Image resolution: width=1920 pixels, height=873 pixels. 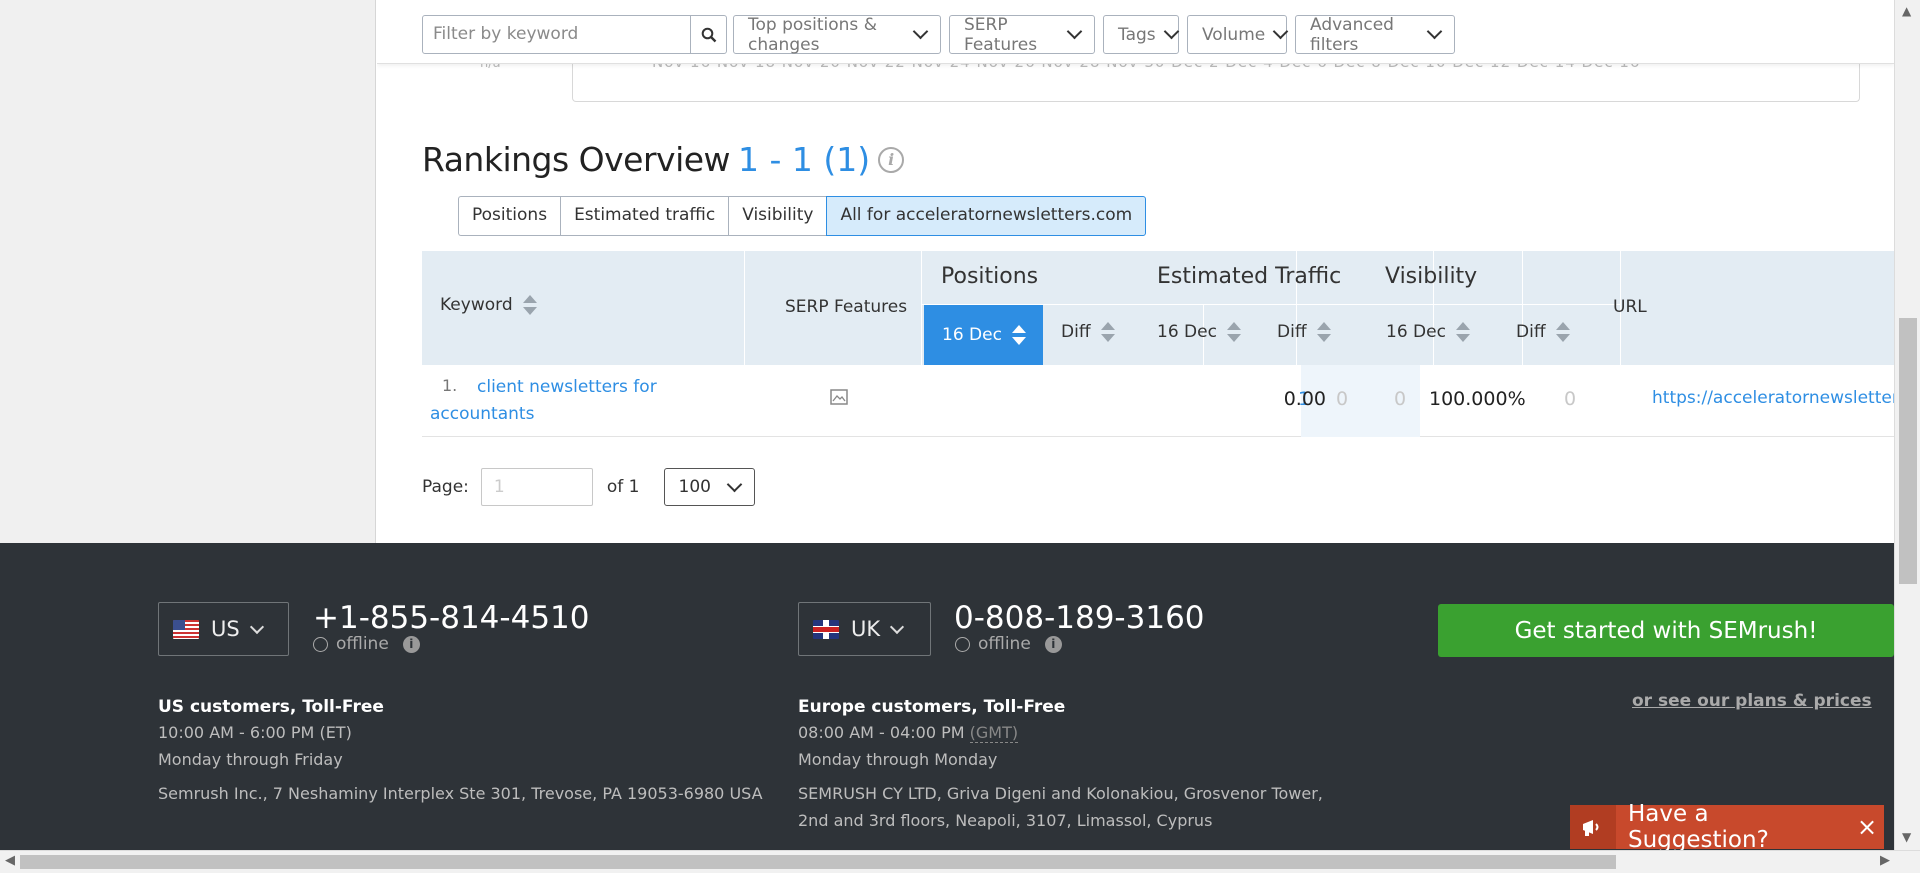 What do you see at coordinates (1752, 701) in the screenshot?
I see `plans-prices-link: or see our plans & prices` at bounding box center [1752, 701].